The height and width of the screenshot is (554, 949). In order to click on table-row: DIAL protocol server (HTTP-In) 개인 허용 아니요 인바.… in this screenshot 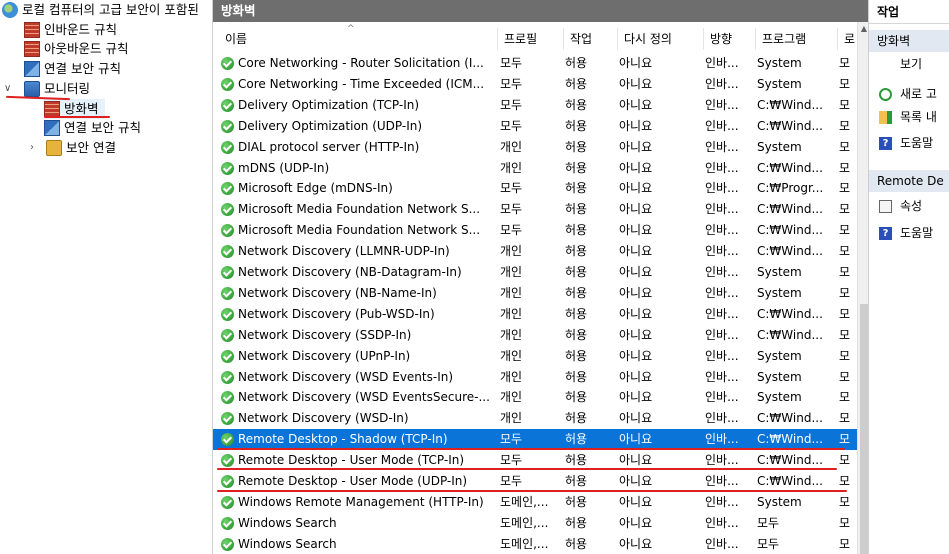, I will do `click(535, 147)`.